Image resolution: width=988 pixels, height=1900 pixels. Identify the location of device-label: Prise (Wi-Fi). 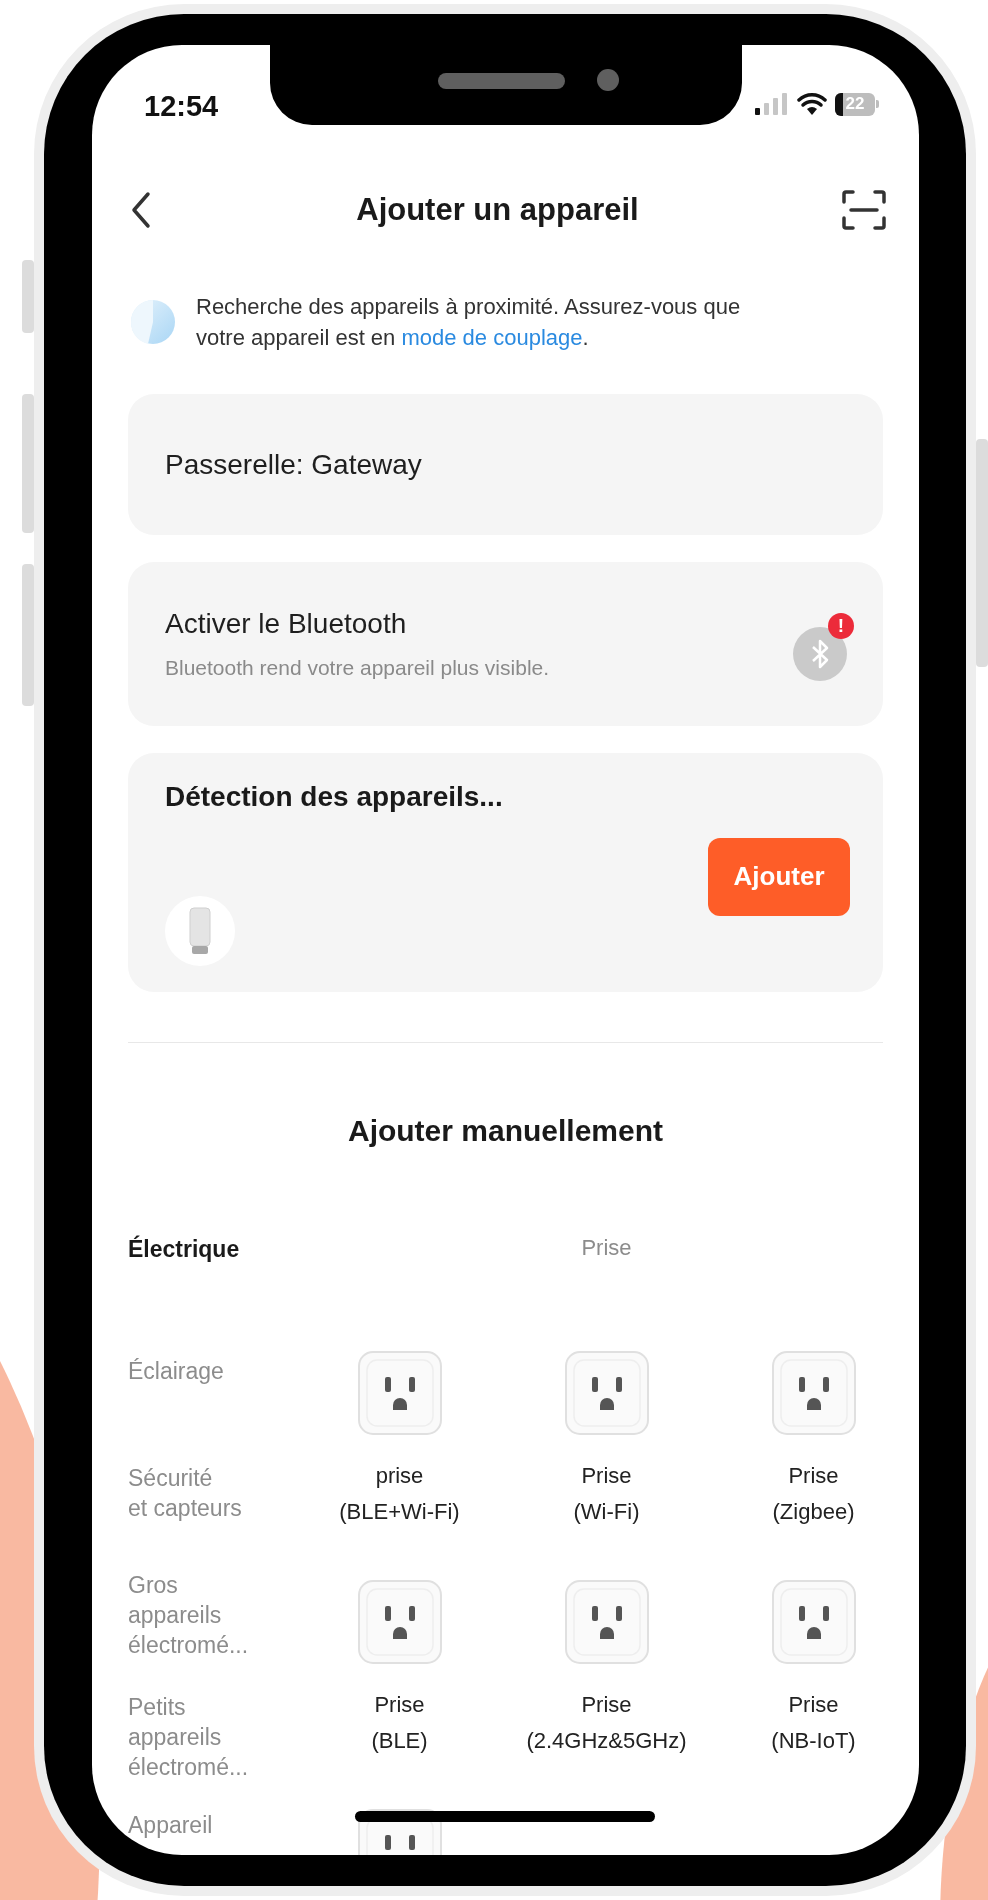
(606, 1494).